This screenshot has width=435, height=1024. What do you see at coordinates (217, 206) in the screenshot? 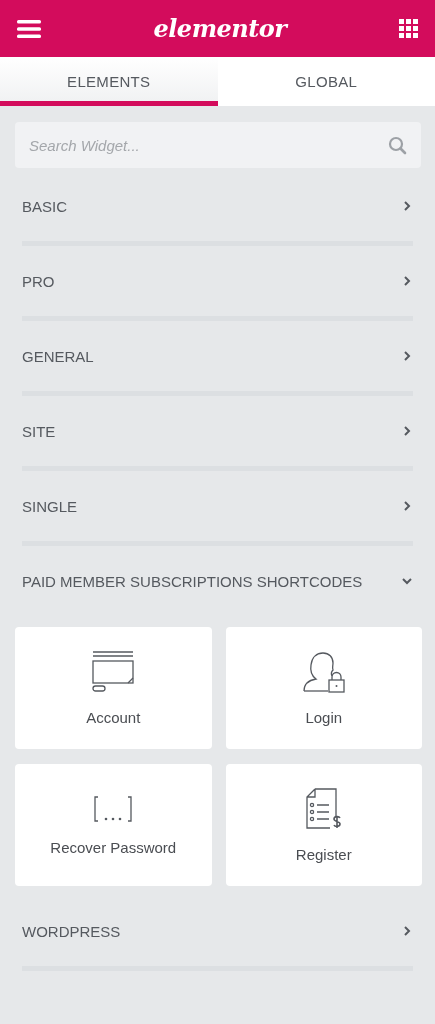
I see `category-header: BASIC` at bounding box center [217, 206].